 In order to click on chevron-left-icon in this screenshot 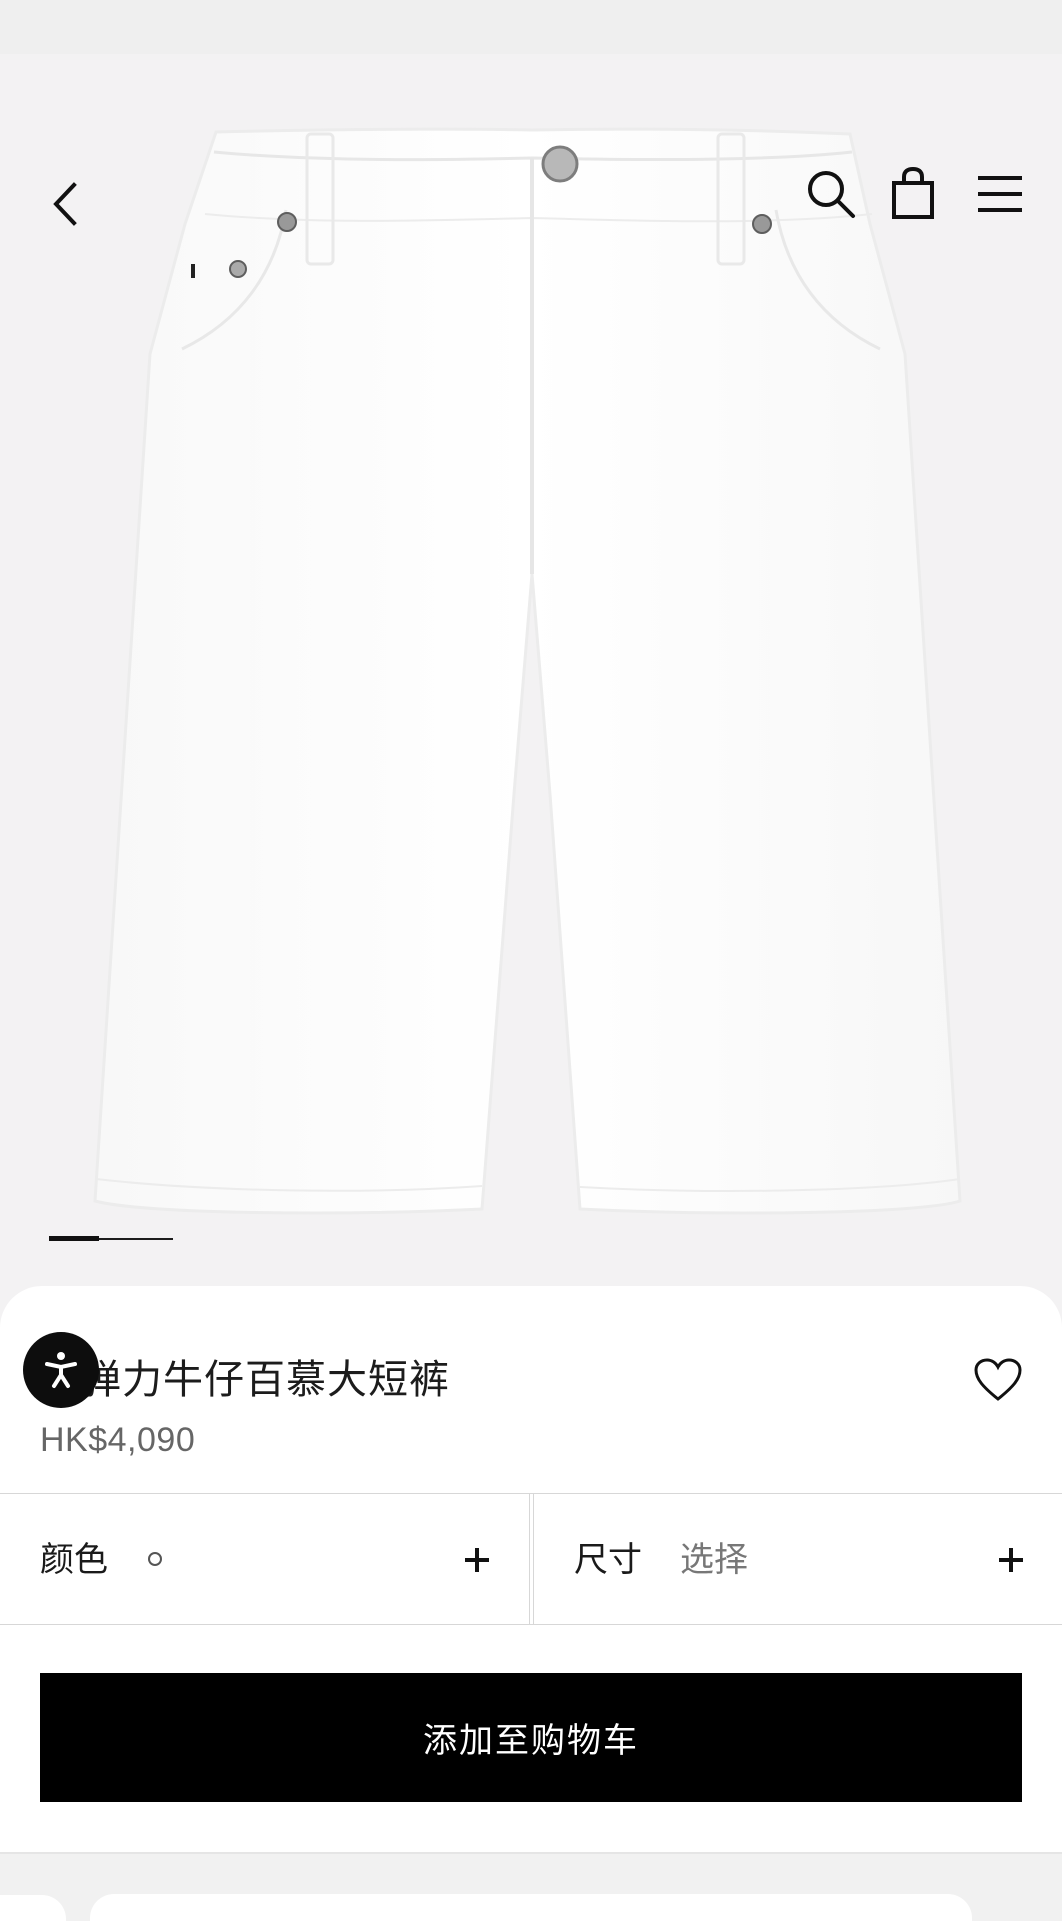, I will do `click(65, 204)`.